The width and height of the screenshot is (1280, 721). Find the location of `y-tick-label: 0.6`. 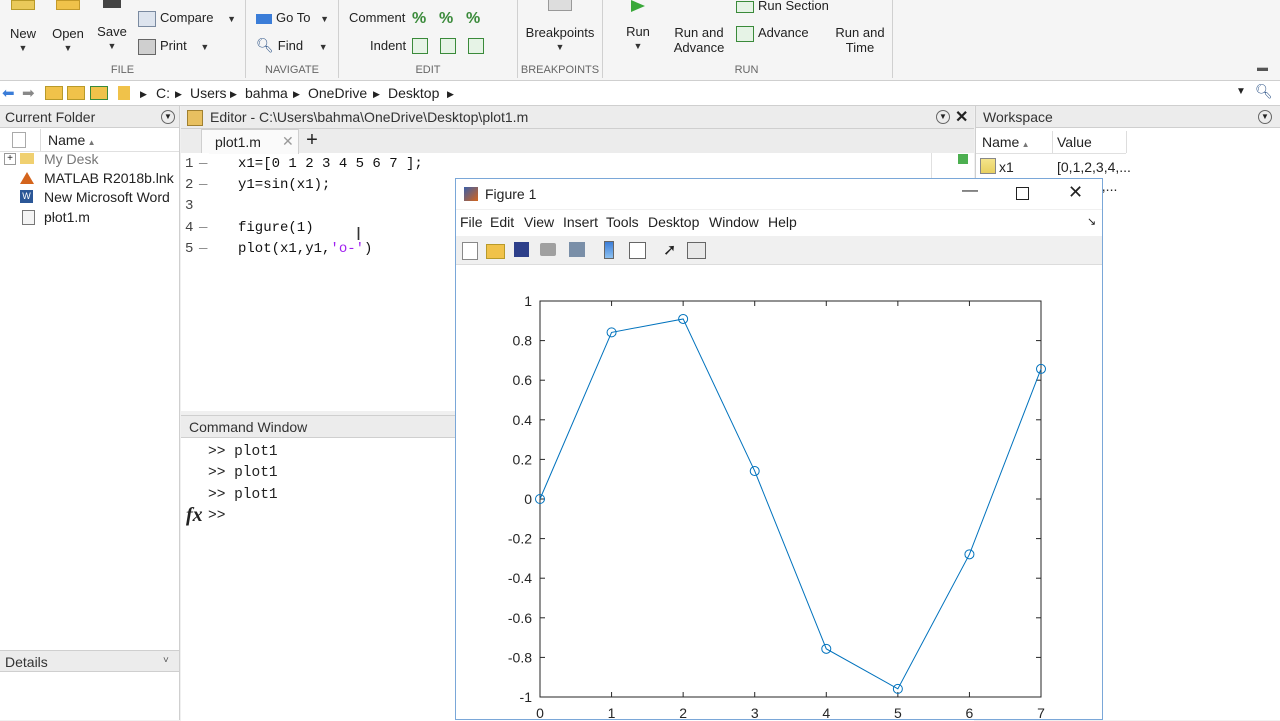

y-tick-label: 0.6 is located at coordinates (523, 380).